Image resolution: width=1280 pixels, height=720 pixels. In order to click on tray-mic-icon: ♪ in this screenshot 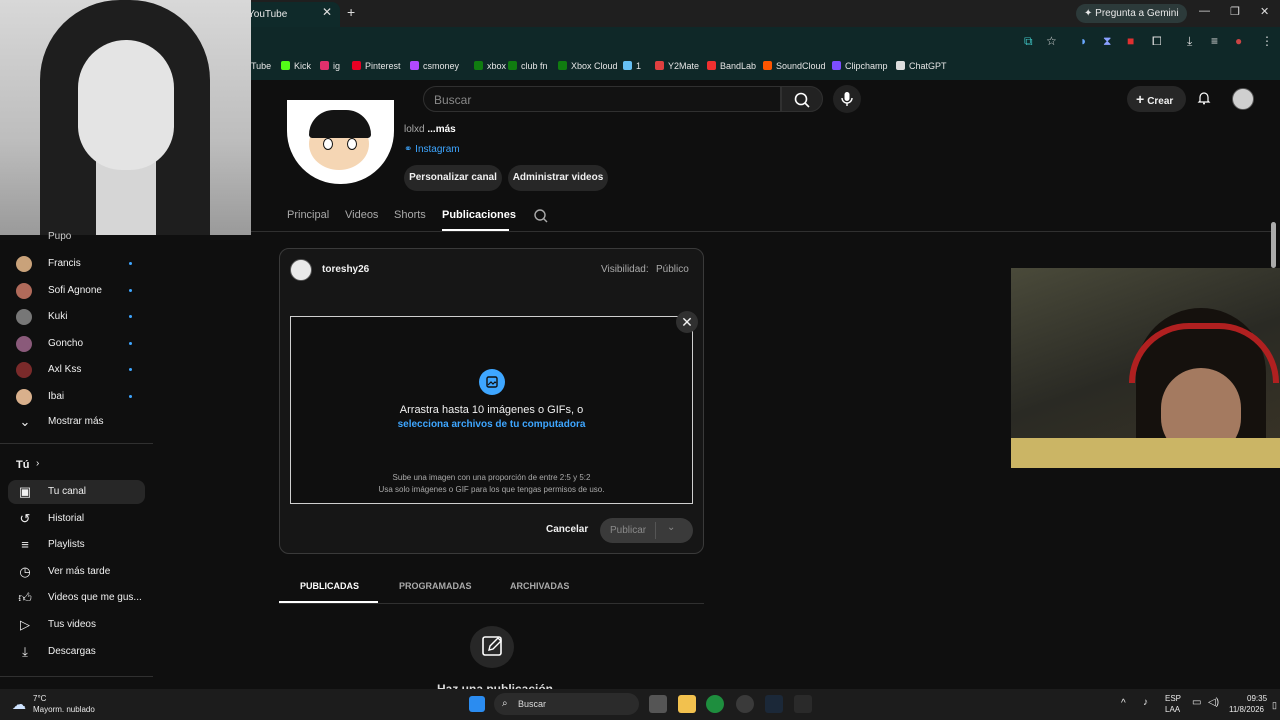, I will do `click(1145, 702)`.